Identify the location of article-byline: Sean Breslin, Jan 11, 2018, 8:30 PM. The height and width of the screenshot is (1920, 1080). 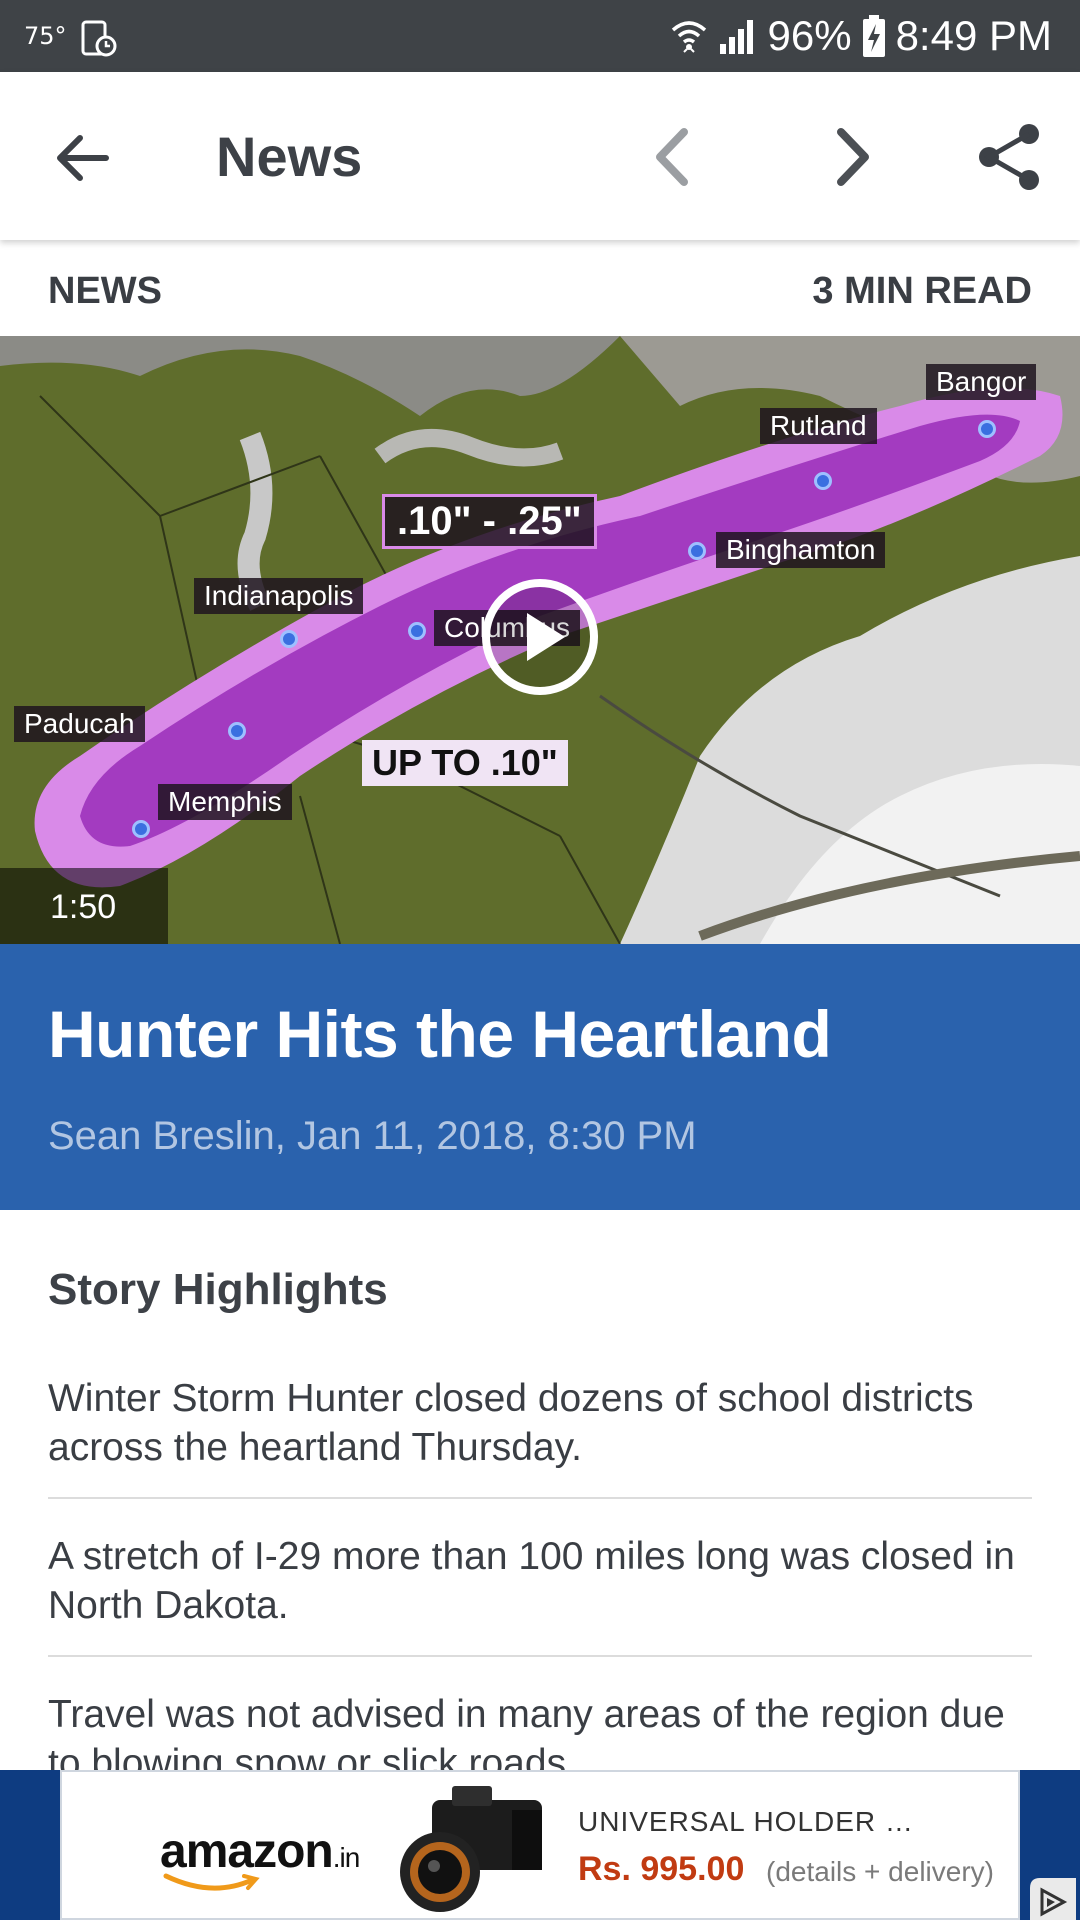
(372, 1136).